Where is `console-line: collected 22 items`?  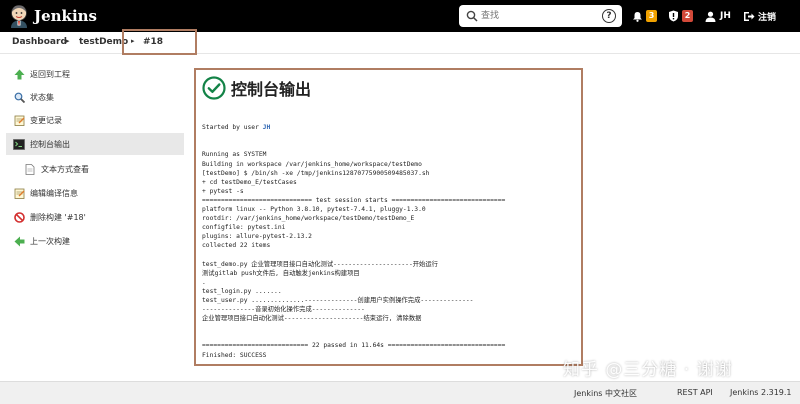 console-line: collected 22 items is located at coordinates (236, 246).